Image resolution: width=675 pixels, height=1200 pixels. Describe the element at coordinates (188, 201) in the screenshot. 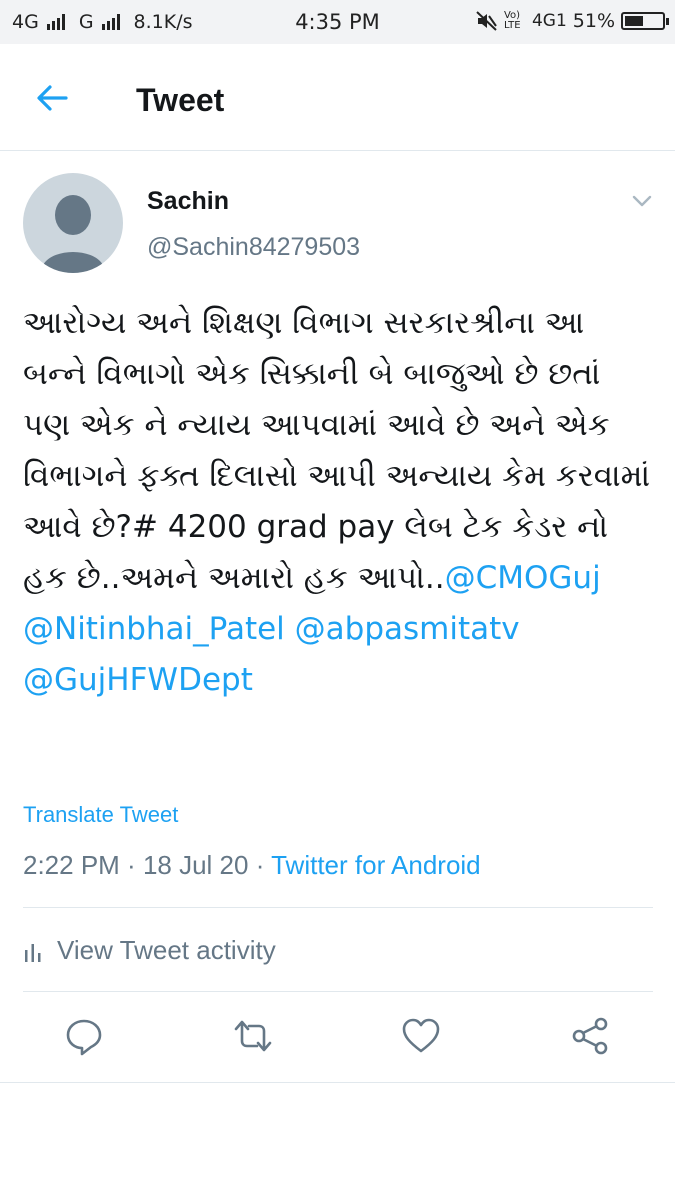

I see `user-display-name: Sachin` at that location.